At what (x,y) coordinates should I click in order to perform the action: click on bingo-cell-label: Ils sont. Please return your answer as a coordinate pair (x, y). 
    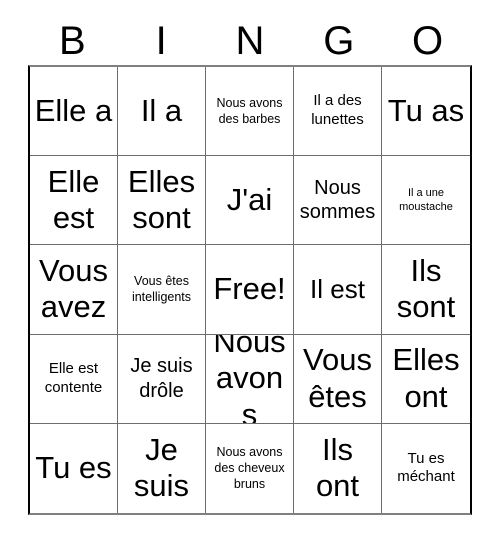
    Looking at the image, I should click on (426, 288).